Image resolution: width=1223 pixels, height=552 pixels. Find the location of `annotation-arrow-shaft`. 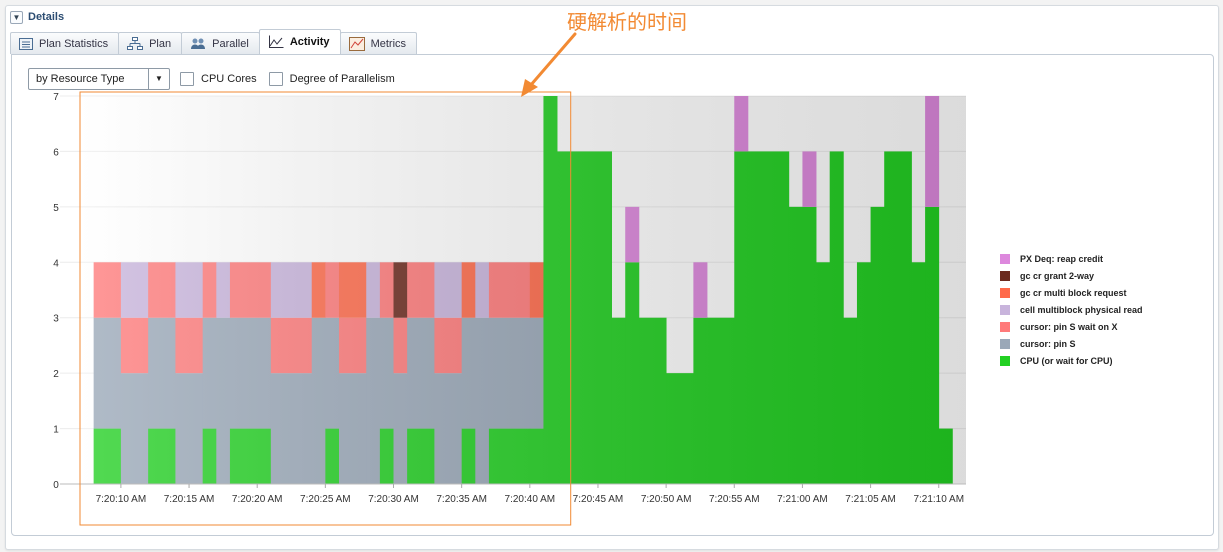

annotation-arrow-shaft is located at coordinates (552, 60).